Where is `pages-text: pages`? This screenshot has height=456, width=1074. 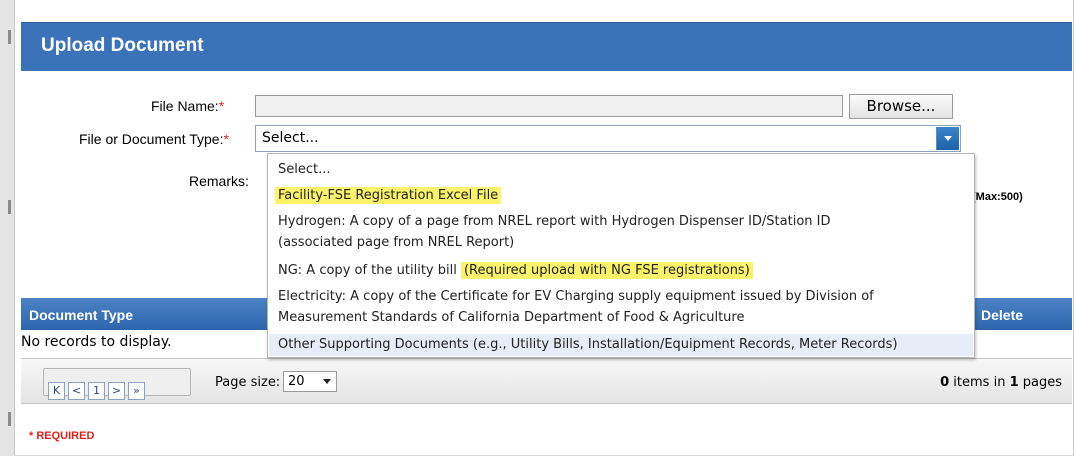 pages-text: pages is located at coordinates (1040, 382).